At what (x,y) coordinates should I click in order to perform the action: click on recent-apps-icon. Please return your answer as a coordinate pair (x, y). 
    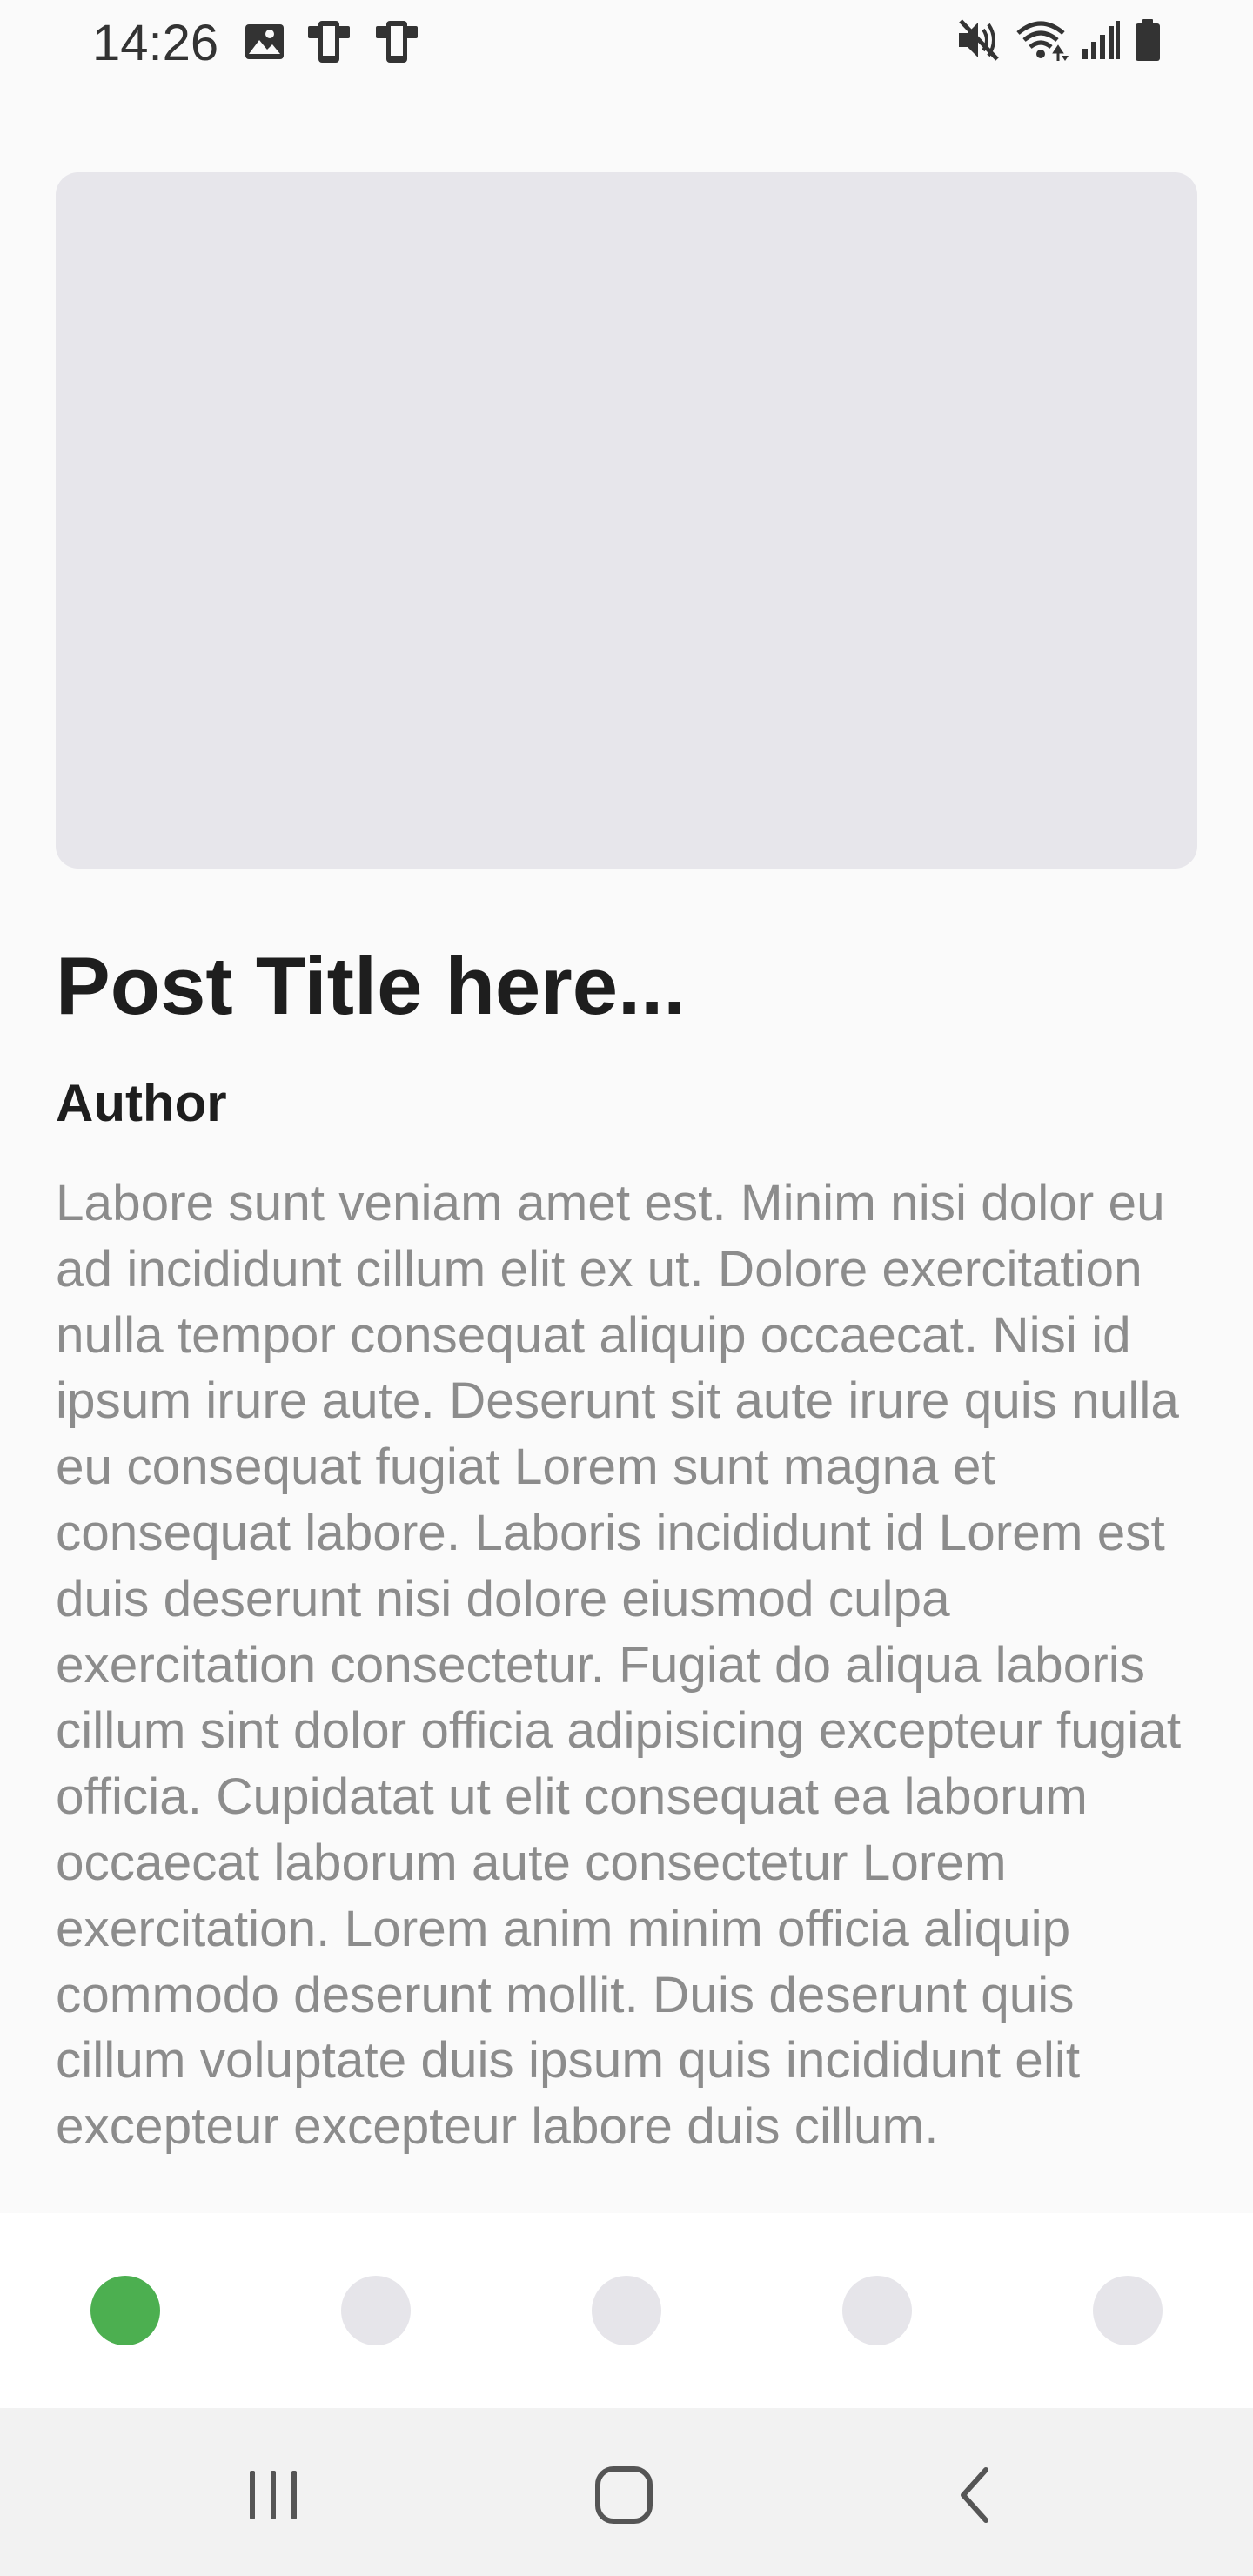
    Looking at the image, I should click on (273, 2495).